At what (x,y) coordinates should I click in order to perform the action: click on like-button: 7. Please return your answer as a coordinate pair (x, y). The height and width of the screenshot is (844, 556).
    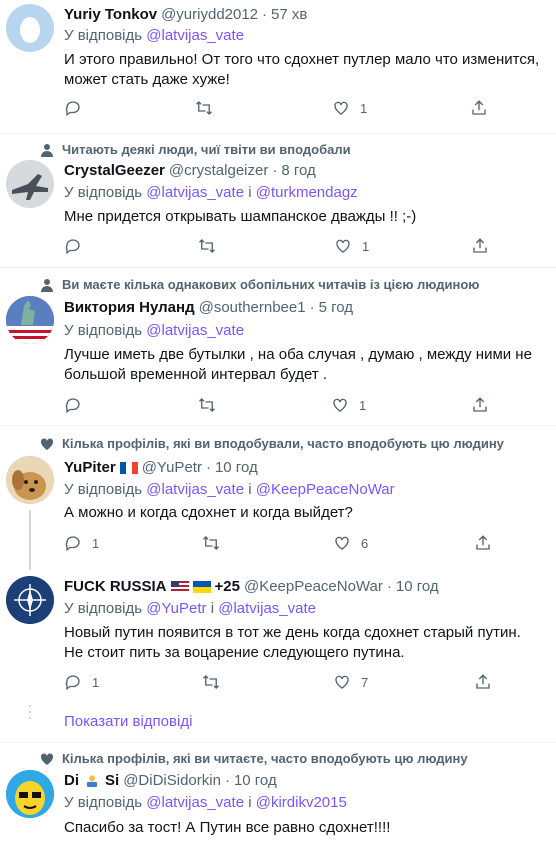
    Looking at the image, I should click on (350, 682).